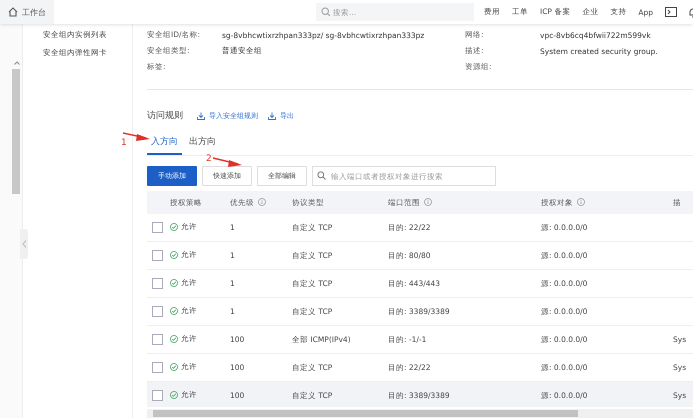  What do you see at coordinates (17, 63) in the screenshot?
I see `scroll-up-icon` at bounding box center [17, 63].